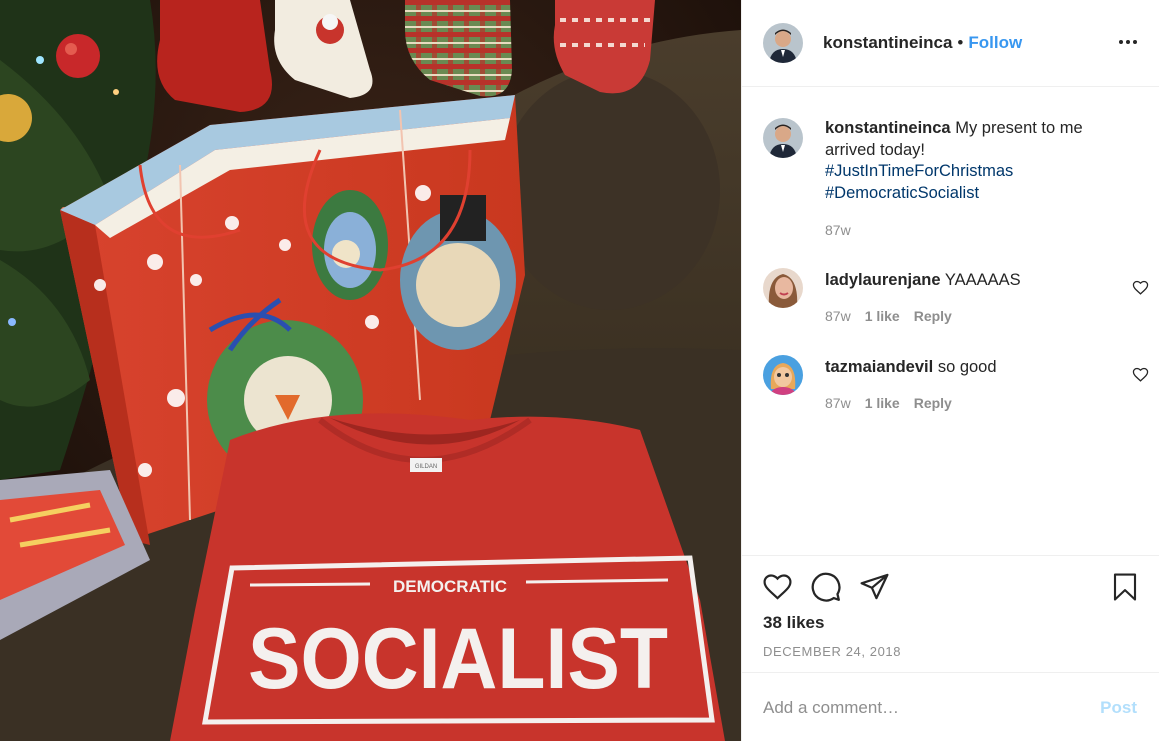 Image resolution: width=1160 pixels, height=741 pixels. I want to click on action-bar, so click(952, 588).